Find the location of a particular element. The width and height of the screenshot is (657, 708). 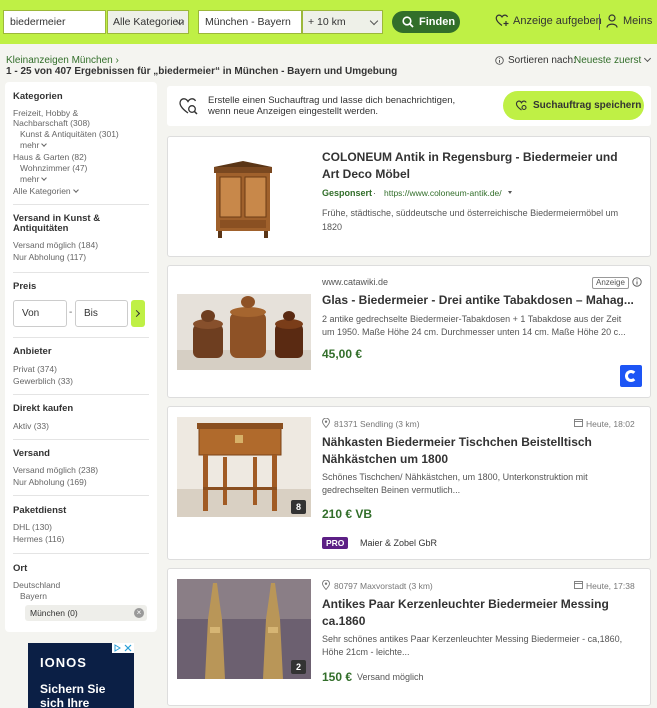

filter-item-hermes: Hermes (116) is located at coordinates (38, 539).